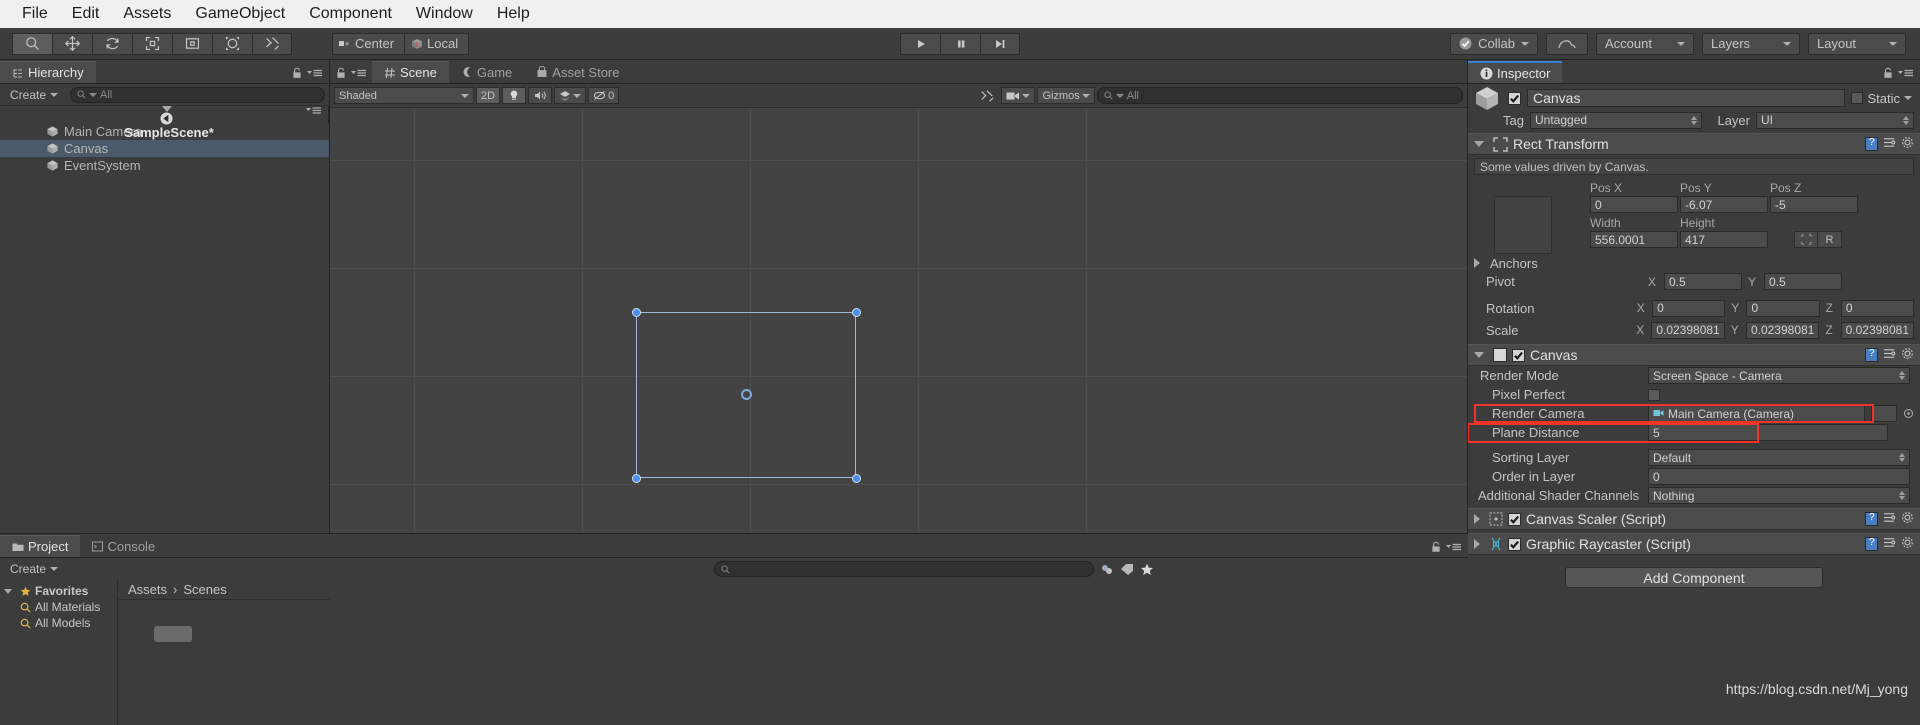 The width and height of the screenshot is (1920, 725). Describe the element at coordinates (1703, 281) in the screenshot. I see `pivot-x-input: 0.5` at that location.